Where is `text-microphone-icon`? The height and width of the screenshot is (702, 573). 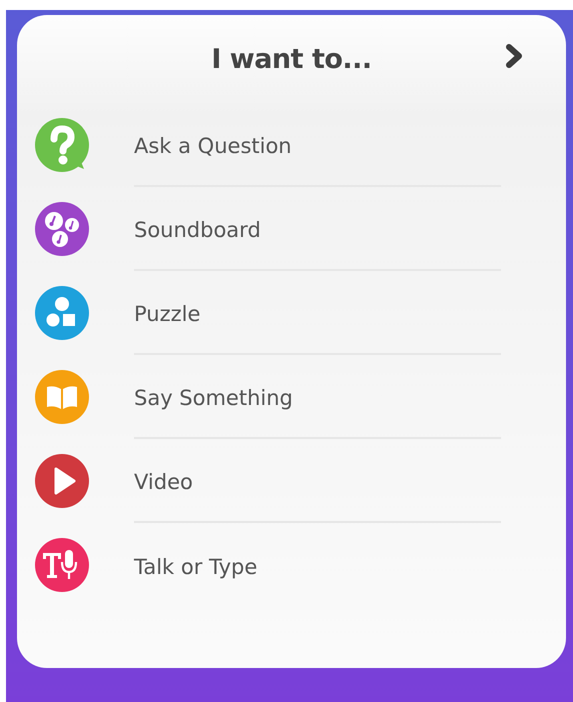 text-microphone-icon is located at coordinates (62, 565).